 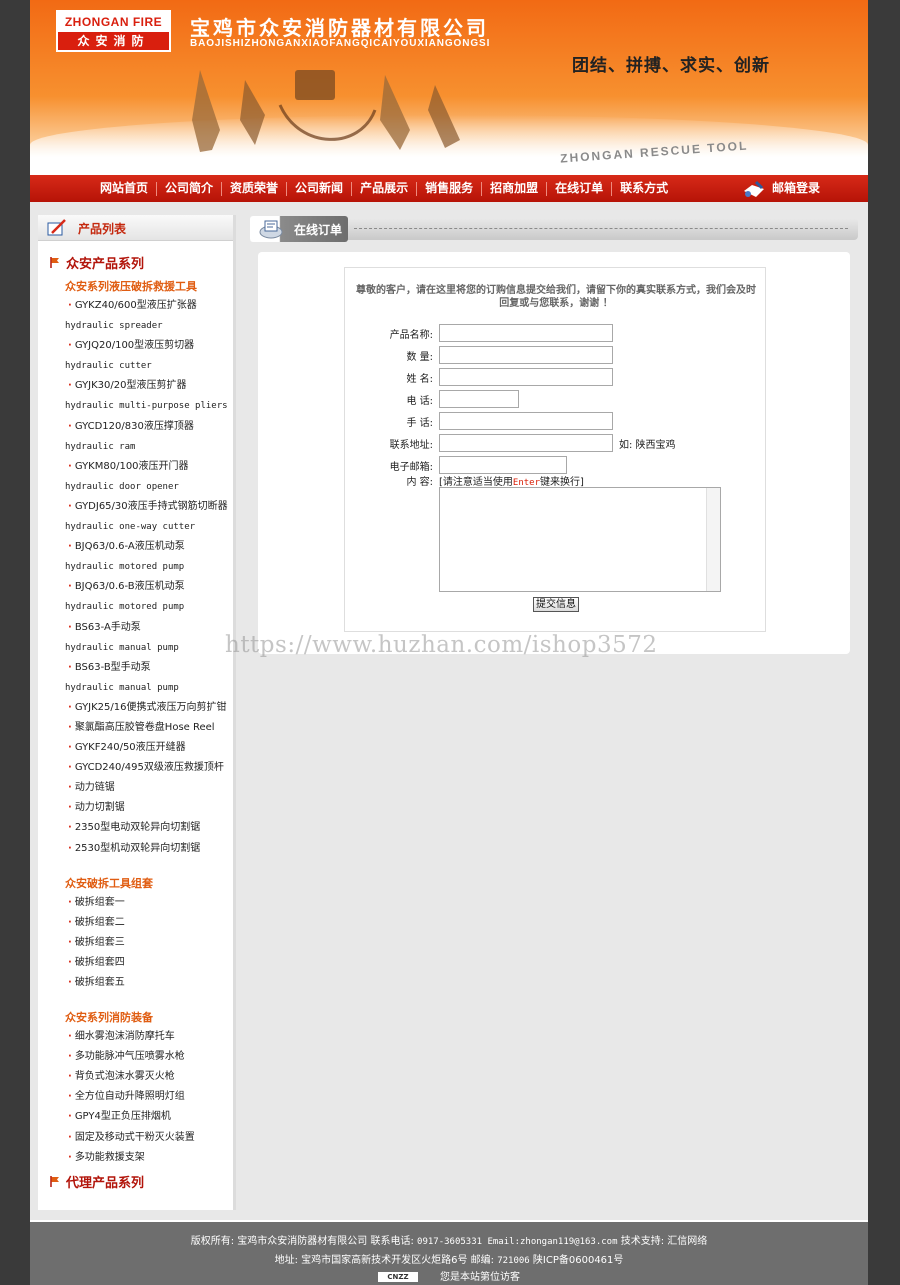 I want to click on product-link: GYCD240/495双级液压救援顶杆, so click(x=150, y=768).